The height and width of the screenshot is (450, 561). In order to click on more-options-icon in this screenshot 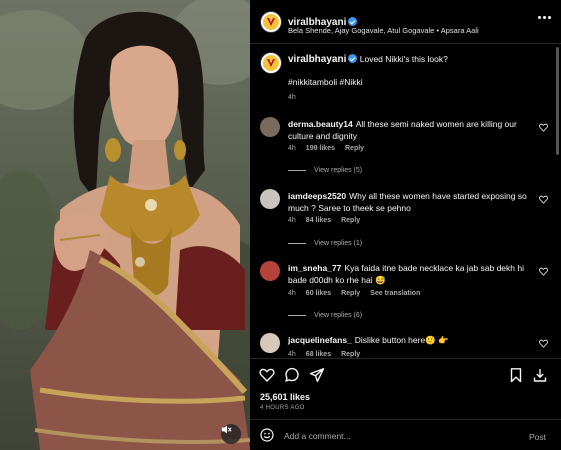, I will do `click(544, 17)`.